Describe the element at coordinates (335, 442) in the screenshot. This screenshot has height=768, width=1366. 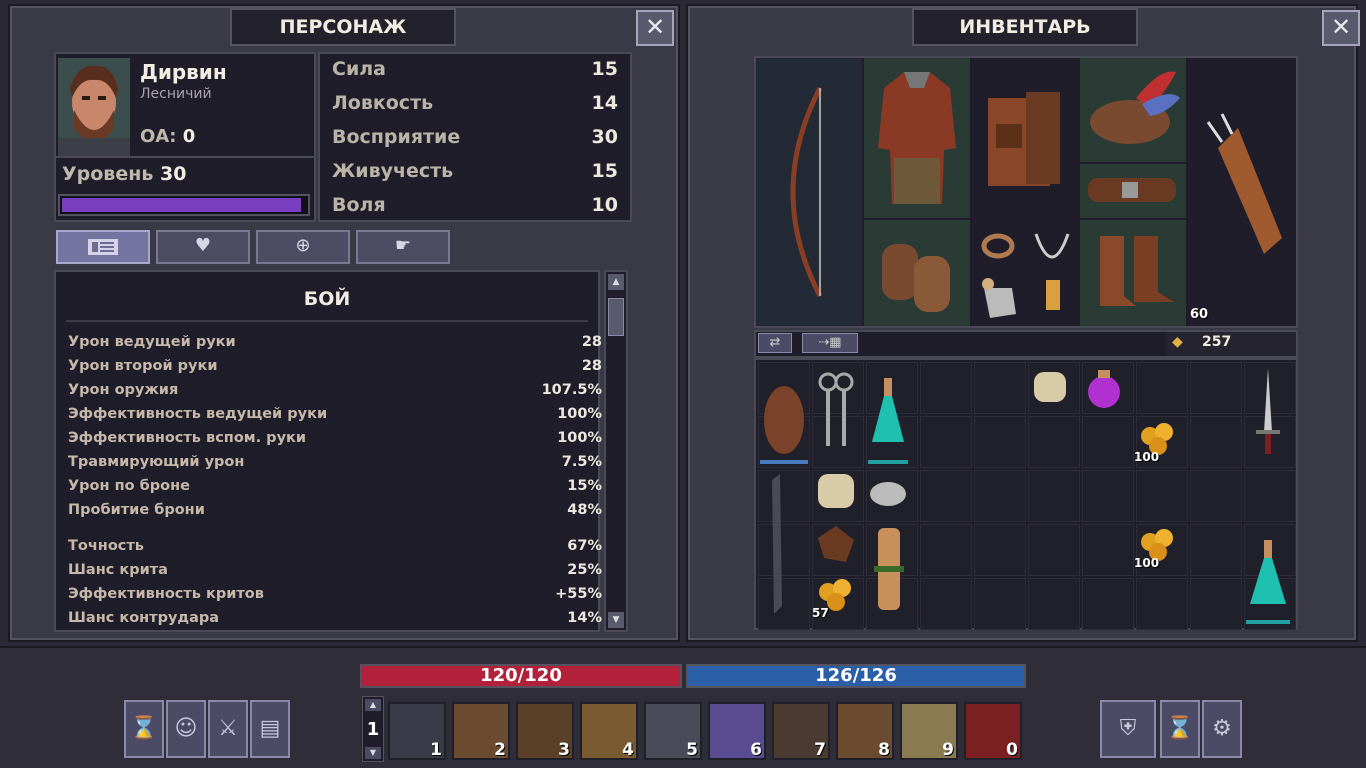
I see `stat-row: Эффективность вспом. руки 100%` at that location.